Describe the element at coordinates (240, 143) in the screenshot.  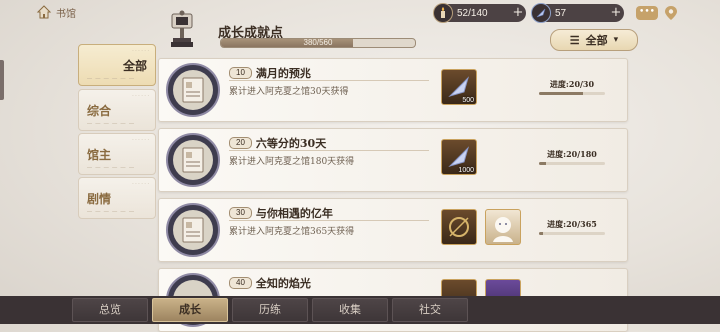
I see `points-badge: 20` at that location.